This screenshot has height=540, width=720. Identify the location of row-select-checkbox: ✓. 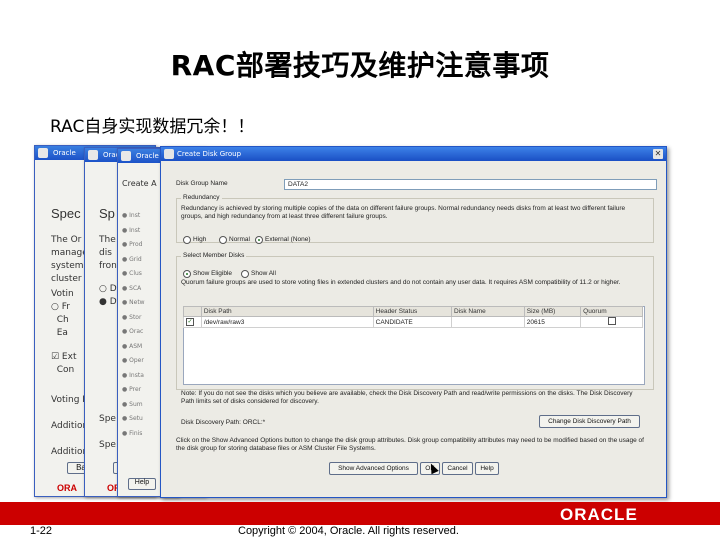
(190, 322).